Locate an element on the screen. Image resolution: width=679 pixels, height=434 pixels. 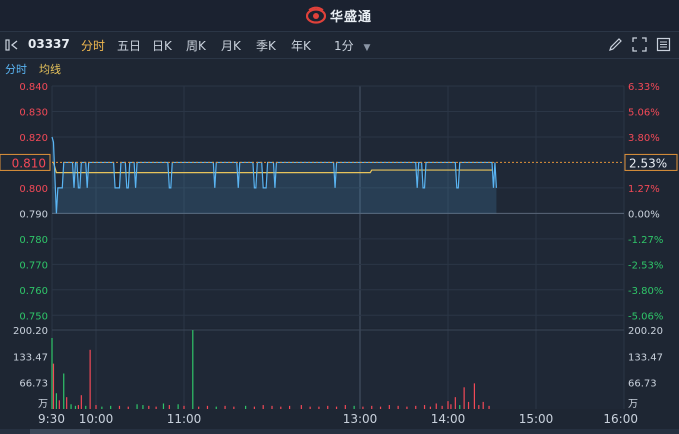
price-axis-tick: 0.750 is located at coordinates (33, 316).